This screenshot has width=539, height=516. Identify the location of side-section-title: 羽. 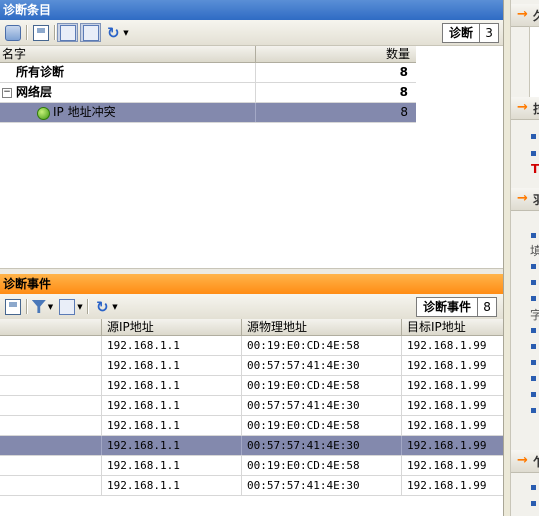
(536, 199).